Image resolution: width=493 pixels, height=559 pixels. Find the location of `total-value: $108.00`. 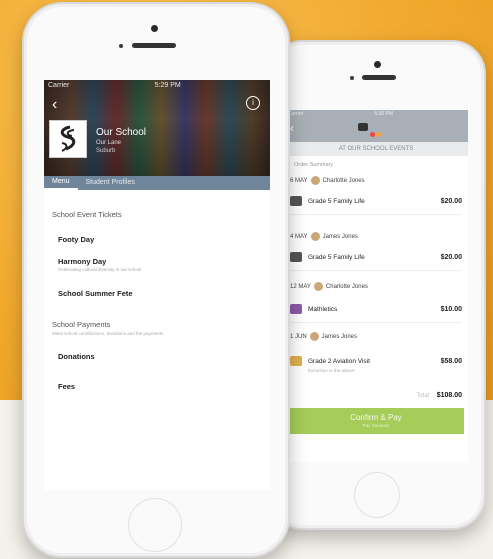

total-value: $108.00 is located at coordinates (449, 395).